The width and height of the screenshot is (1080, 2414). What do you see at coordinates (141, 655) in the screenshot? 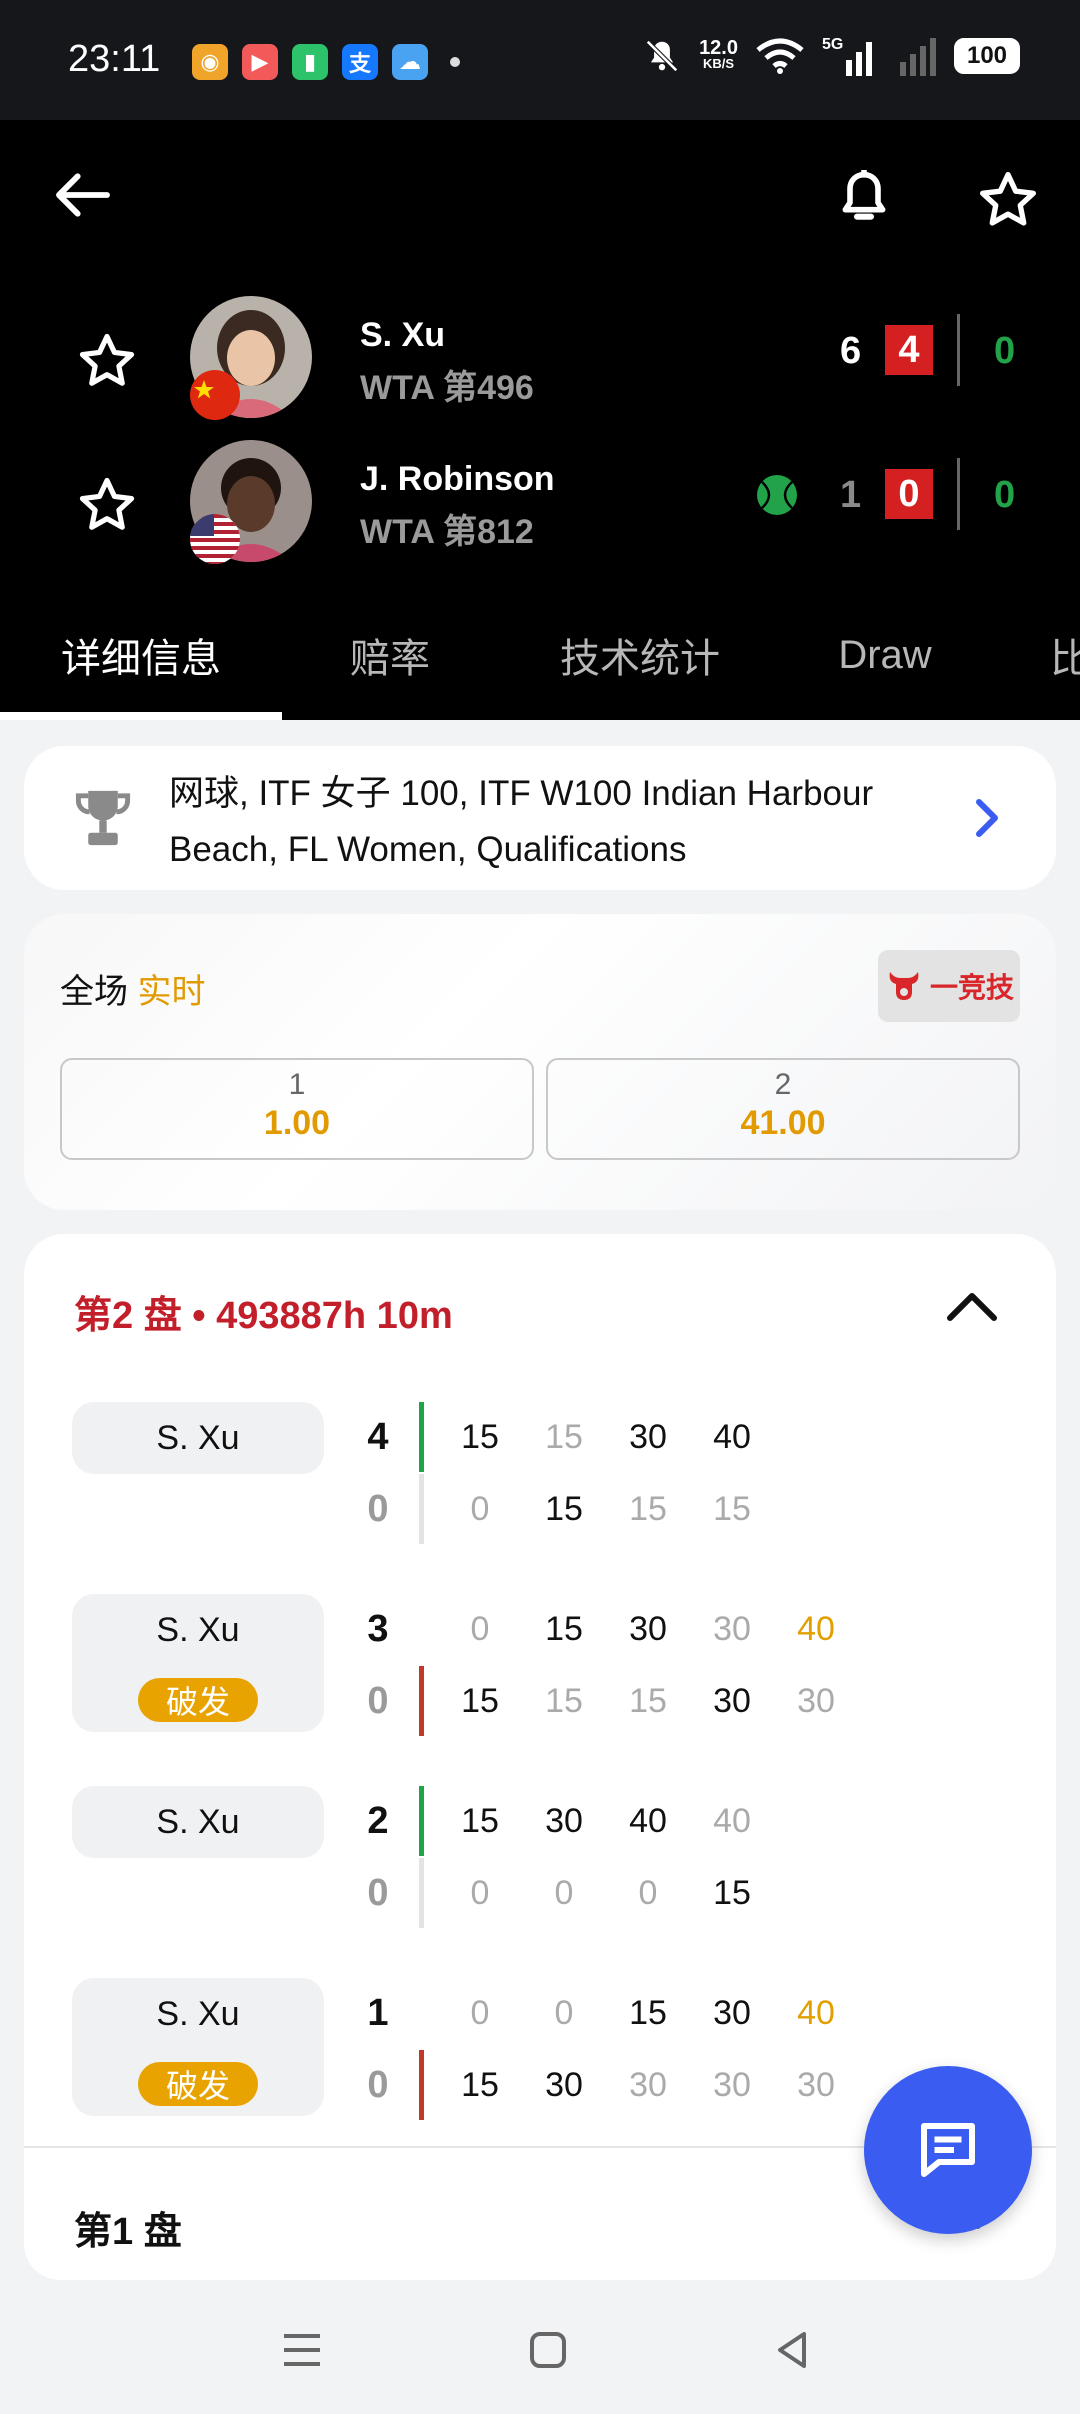
I see `tab-details: 详细信息` at bounding box center [141, 655].